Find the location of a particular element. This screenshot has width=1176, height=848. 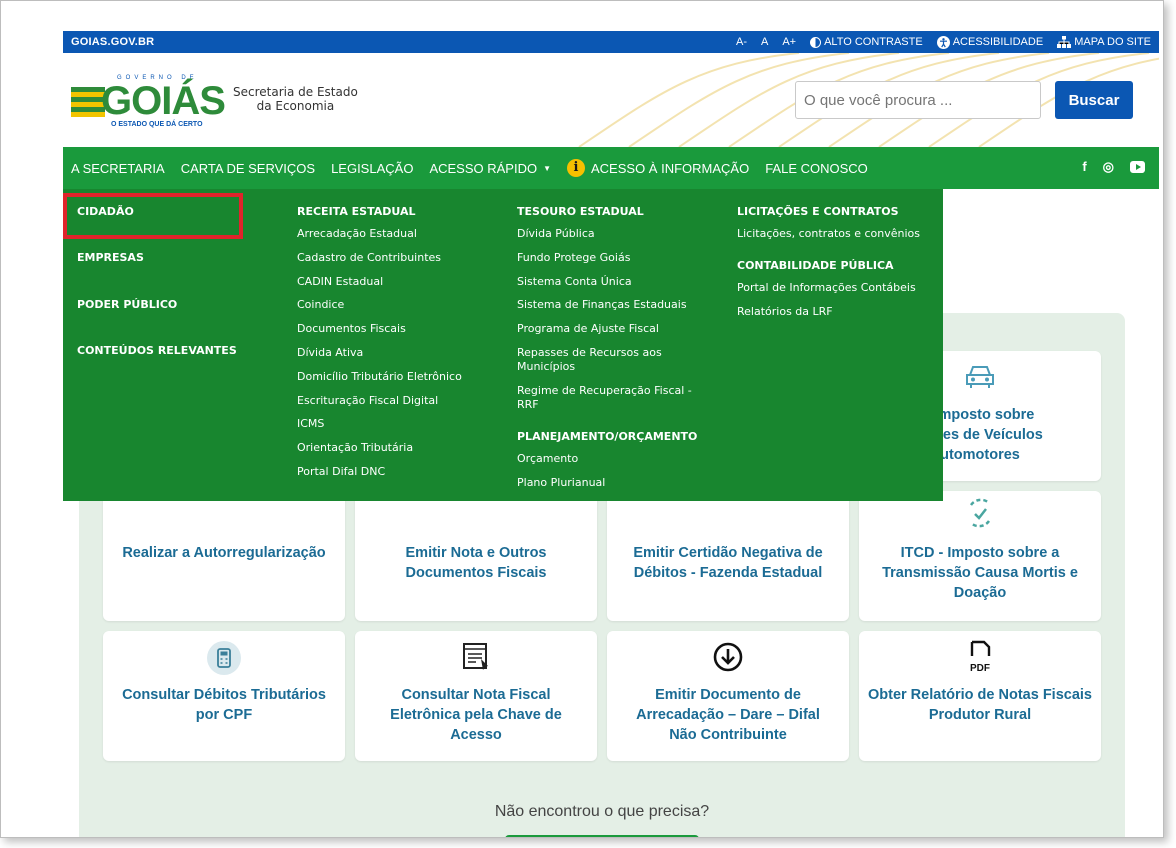

tesouro-link: Dívida Pública is located at coordinates (615, 234).